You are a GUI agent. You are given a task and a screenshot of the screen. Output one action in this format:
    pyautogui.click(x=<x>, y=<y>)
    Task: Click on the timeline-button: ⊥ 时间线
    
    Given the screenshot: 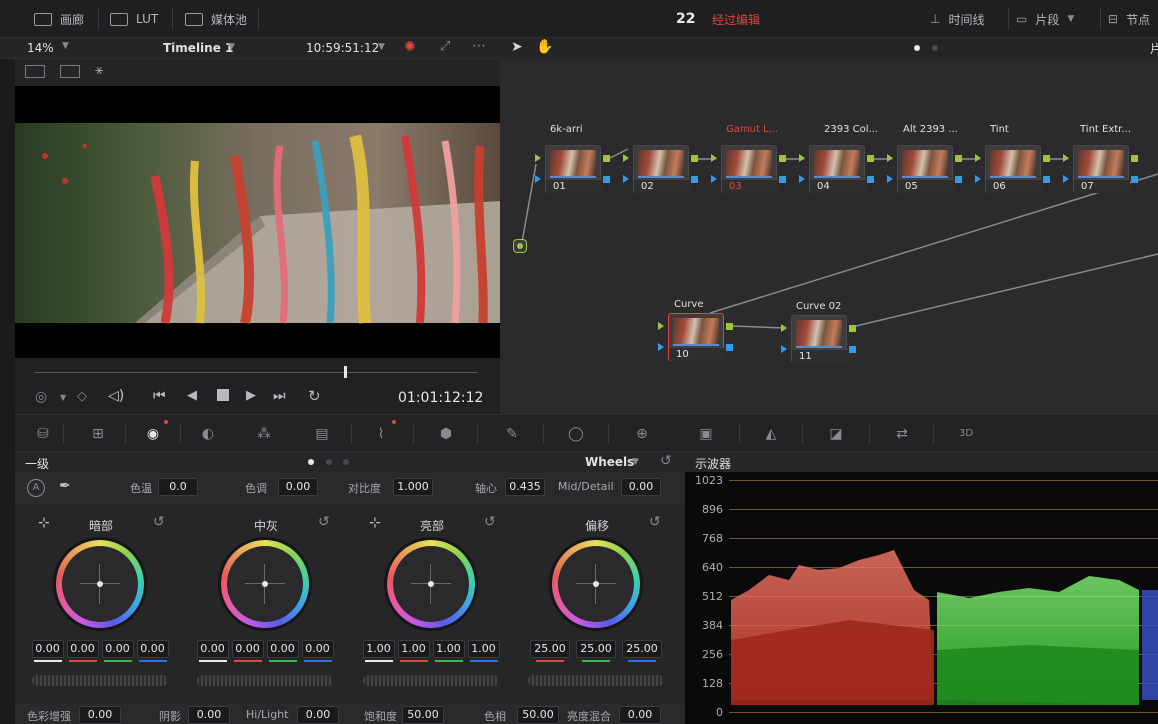 What is the action you would take?
    pyautogui.click(x=957, y=19)
    